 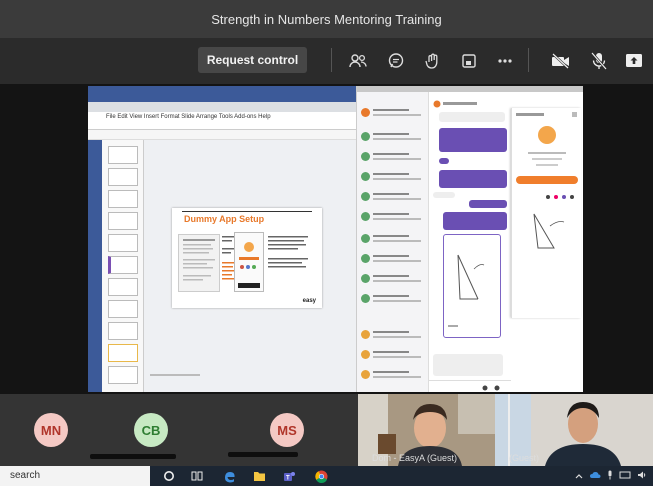 I want to click on participant-tile: MS, so click(x=288, y=430).